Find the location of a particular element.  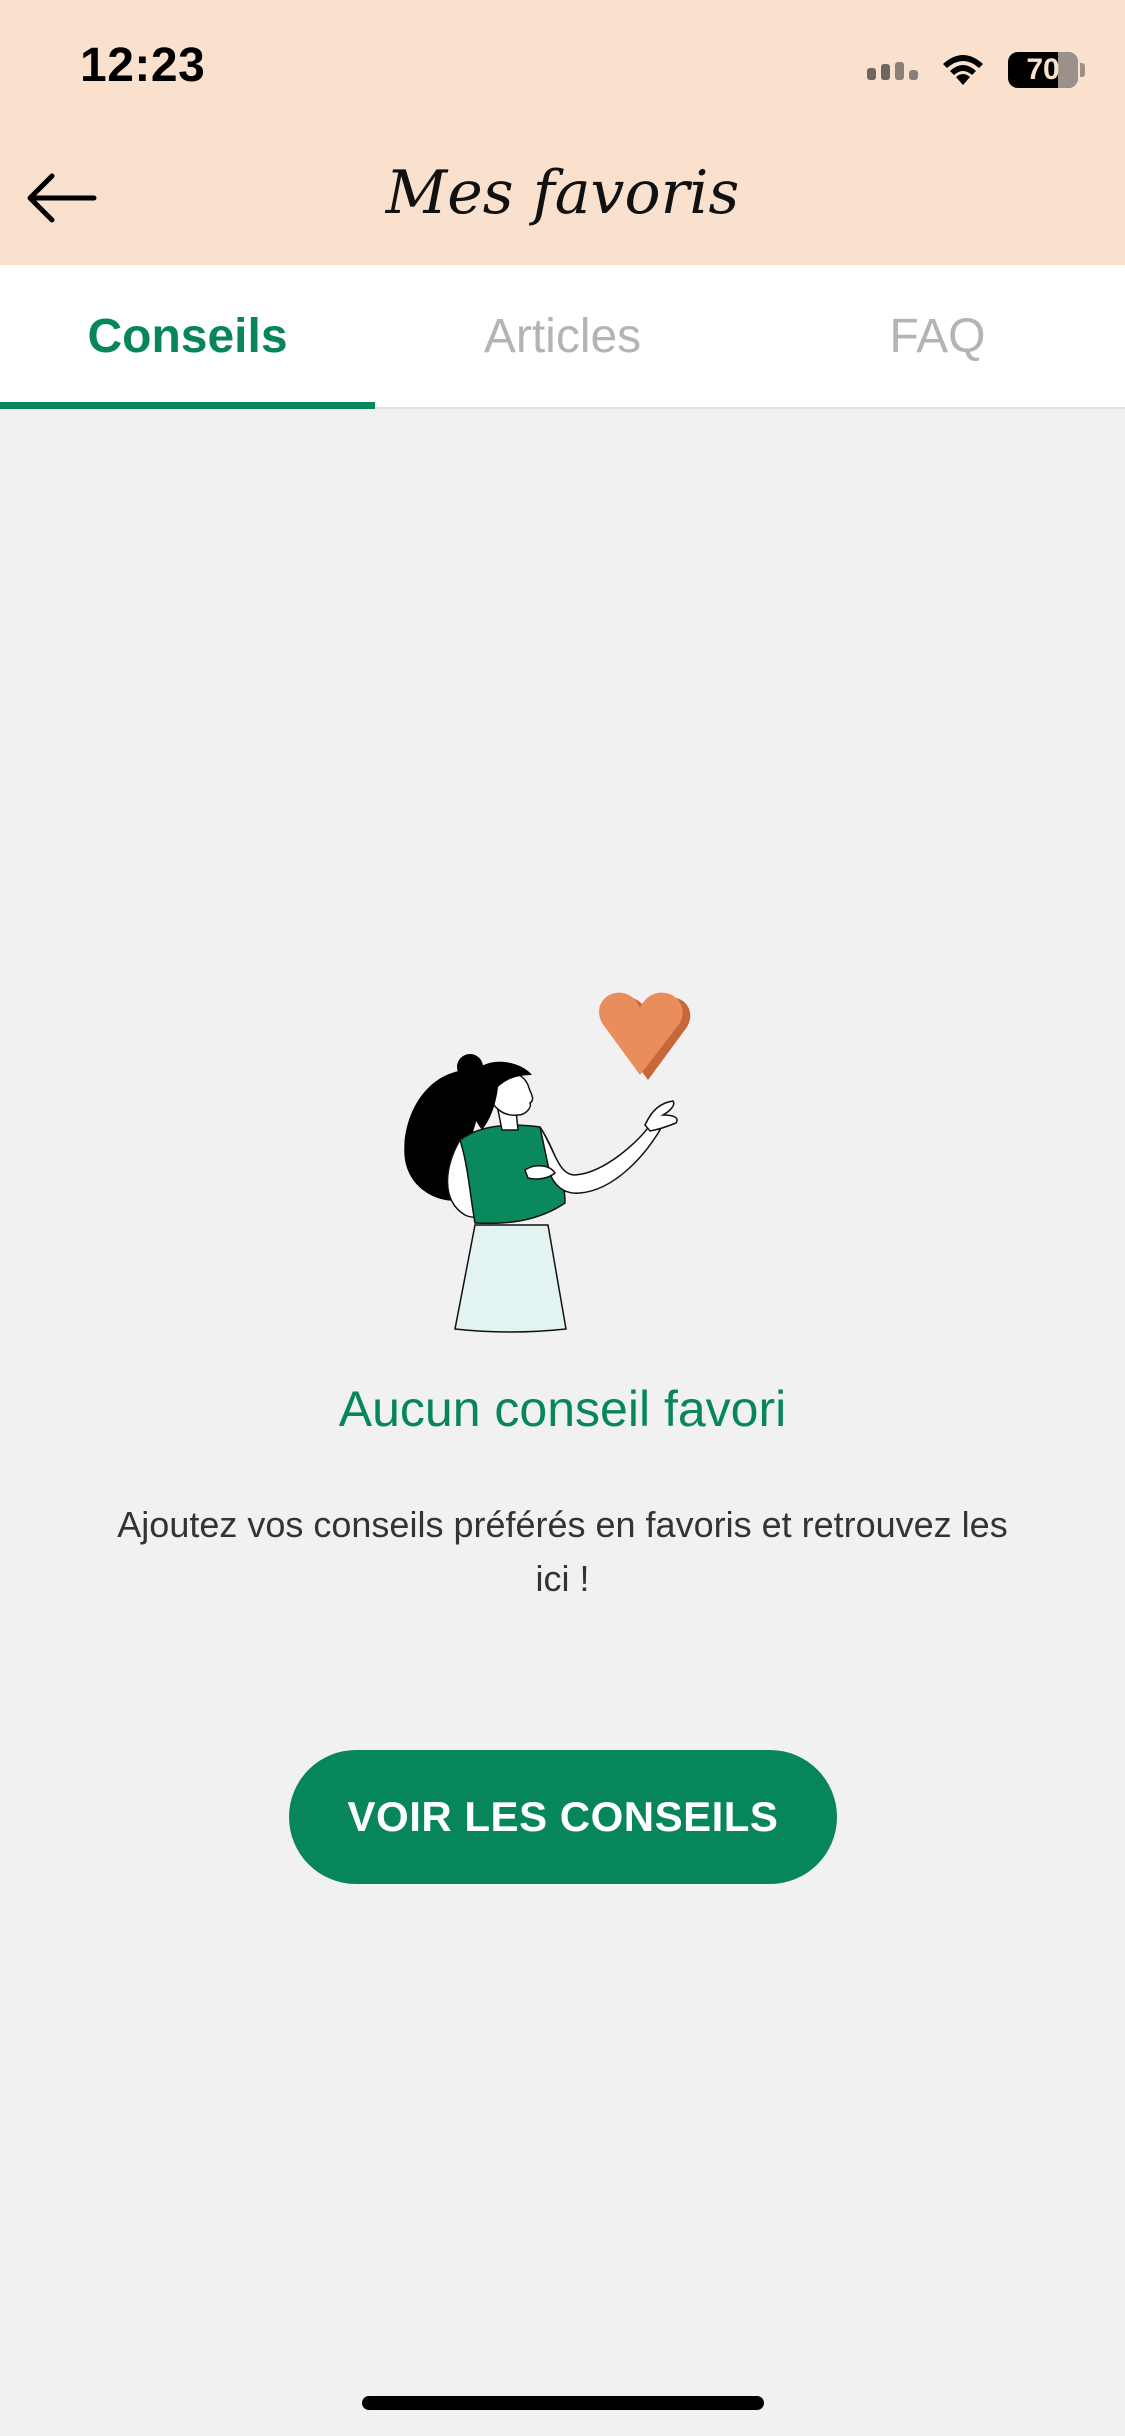

home-indicator is located at coordinates (563, 2403).